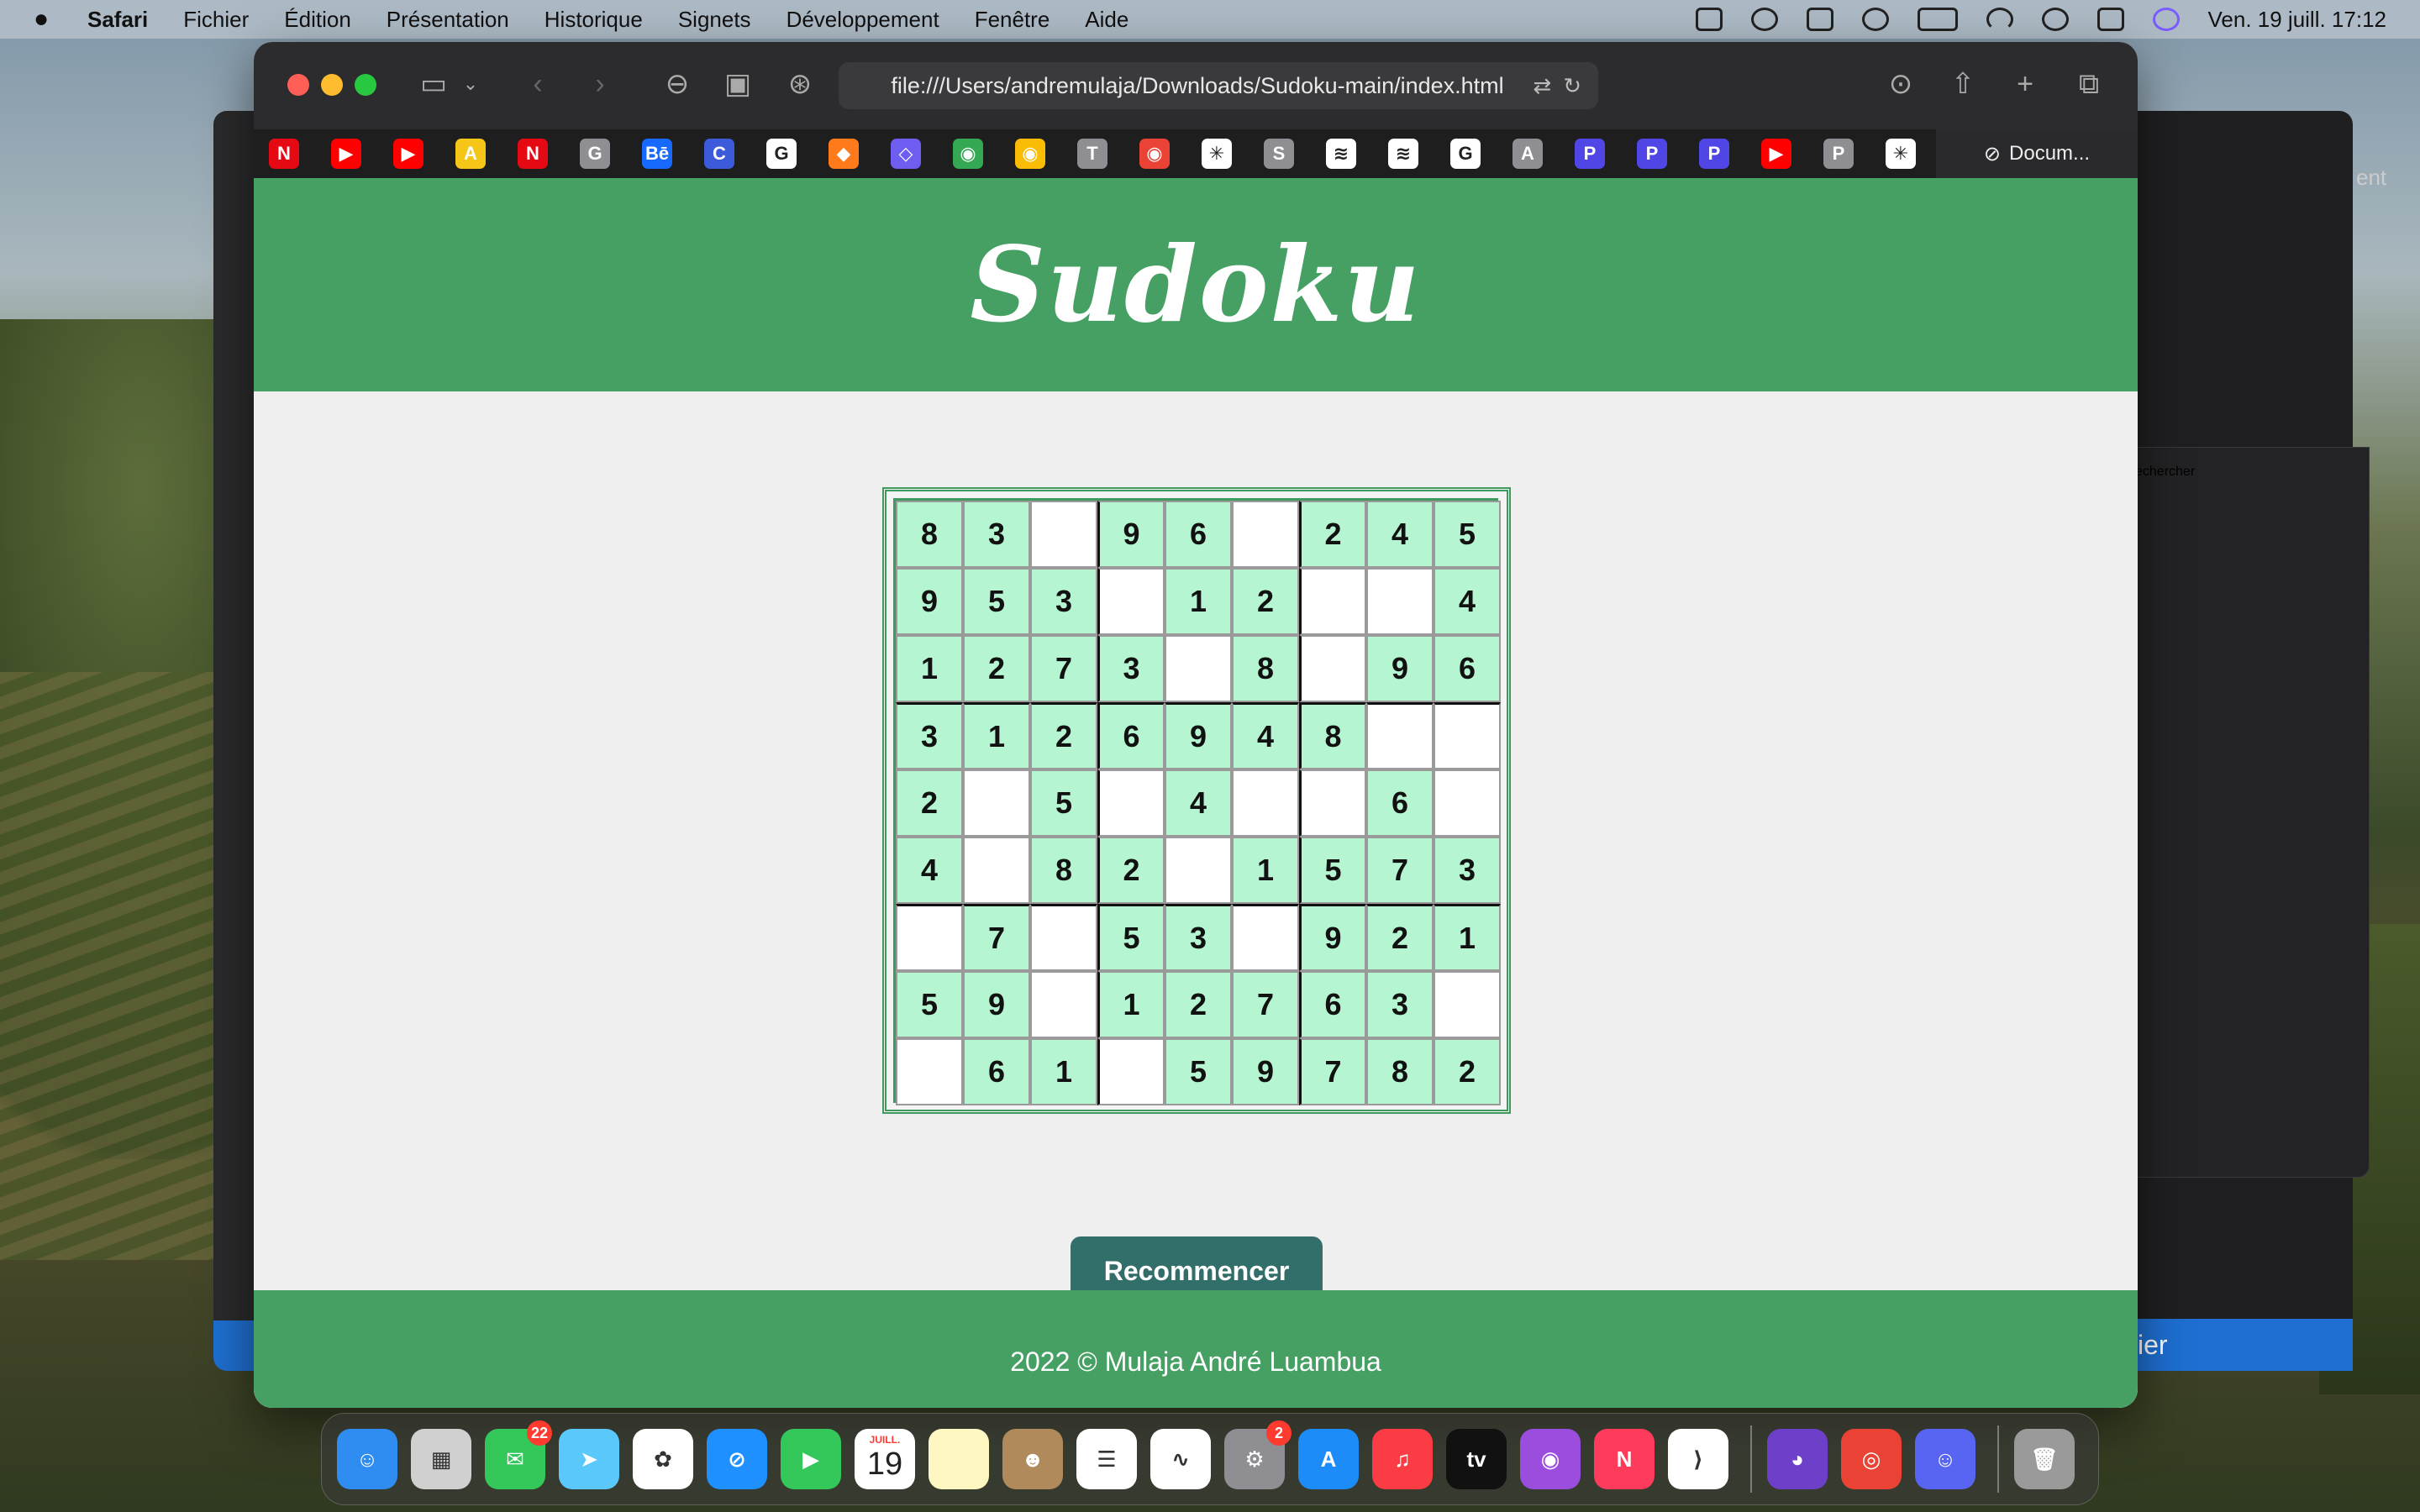 The width and height of the screenshot is (2420, 1512). Describe the element at coordinates (1764, 19) in the screenshot. I see `vpn-shield-icon` at that location.